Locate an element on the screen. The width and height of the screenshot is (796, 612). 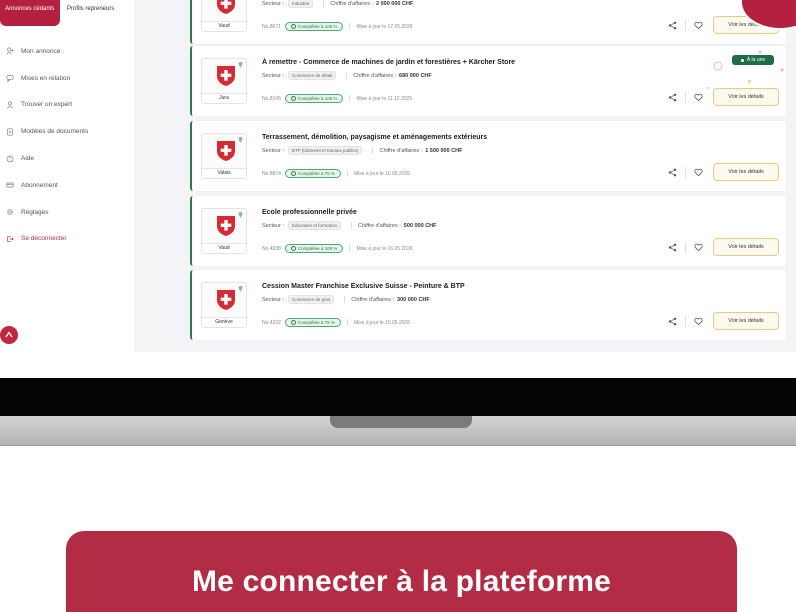
check-circle-icon is located at coordinates (293, 322).